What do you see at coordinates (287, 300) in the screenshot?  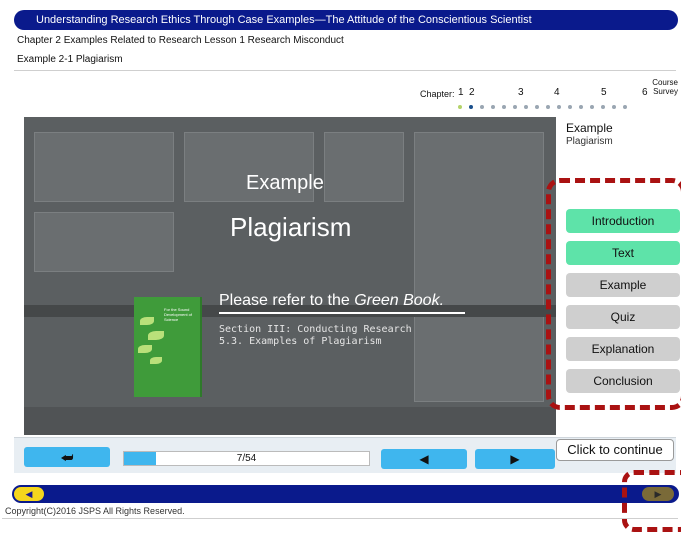 I see `refer-prefix: Please refer to the` at bounding box center [287, 300].